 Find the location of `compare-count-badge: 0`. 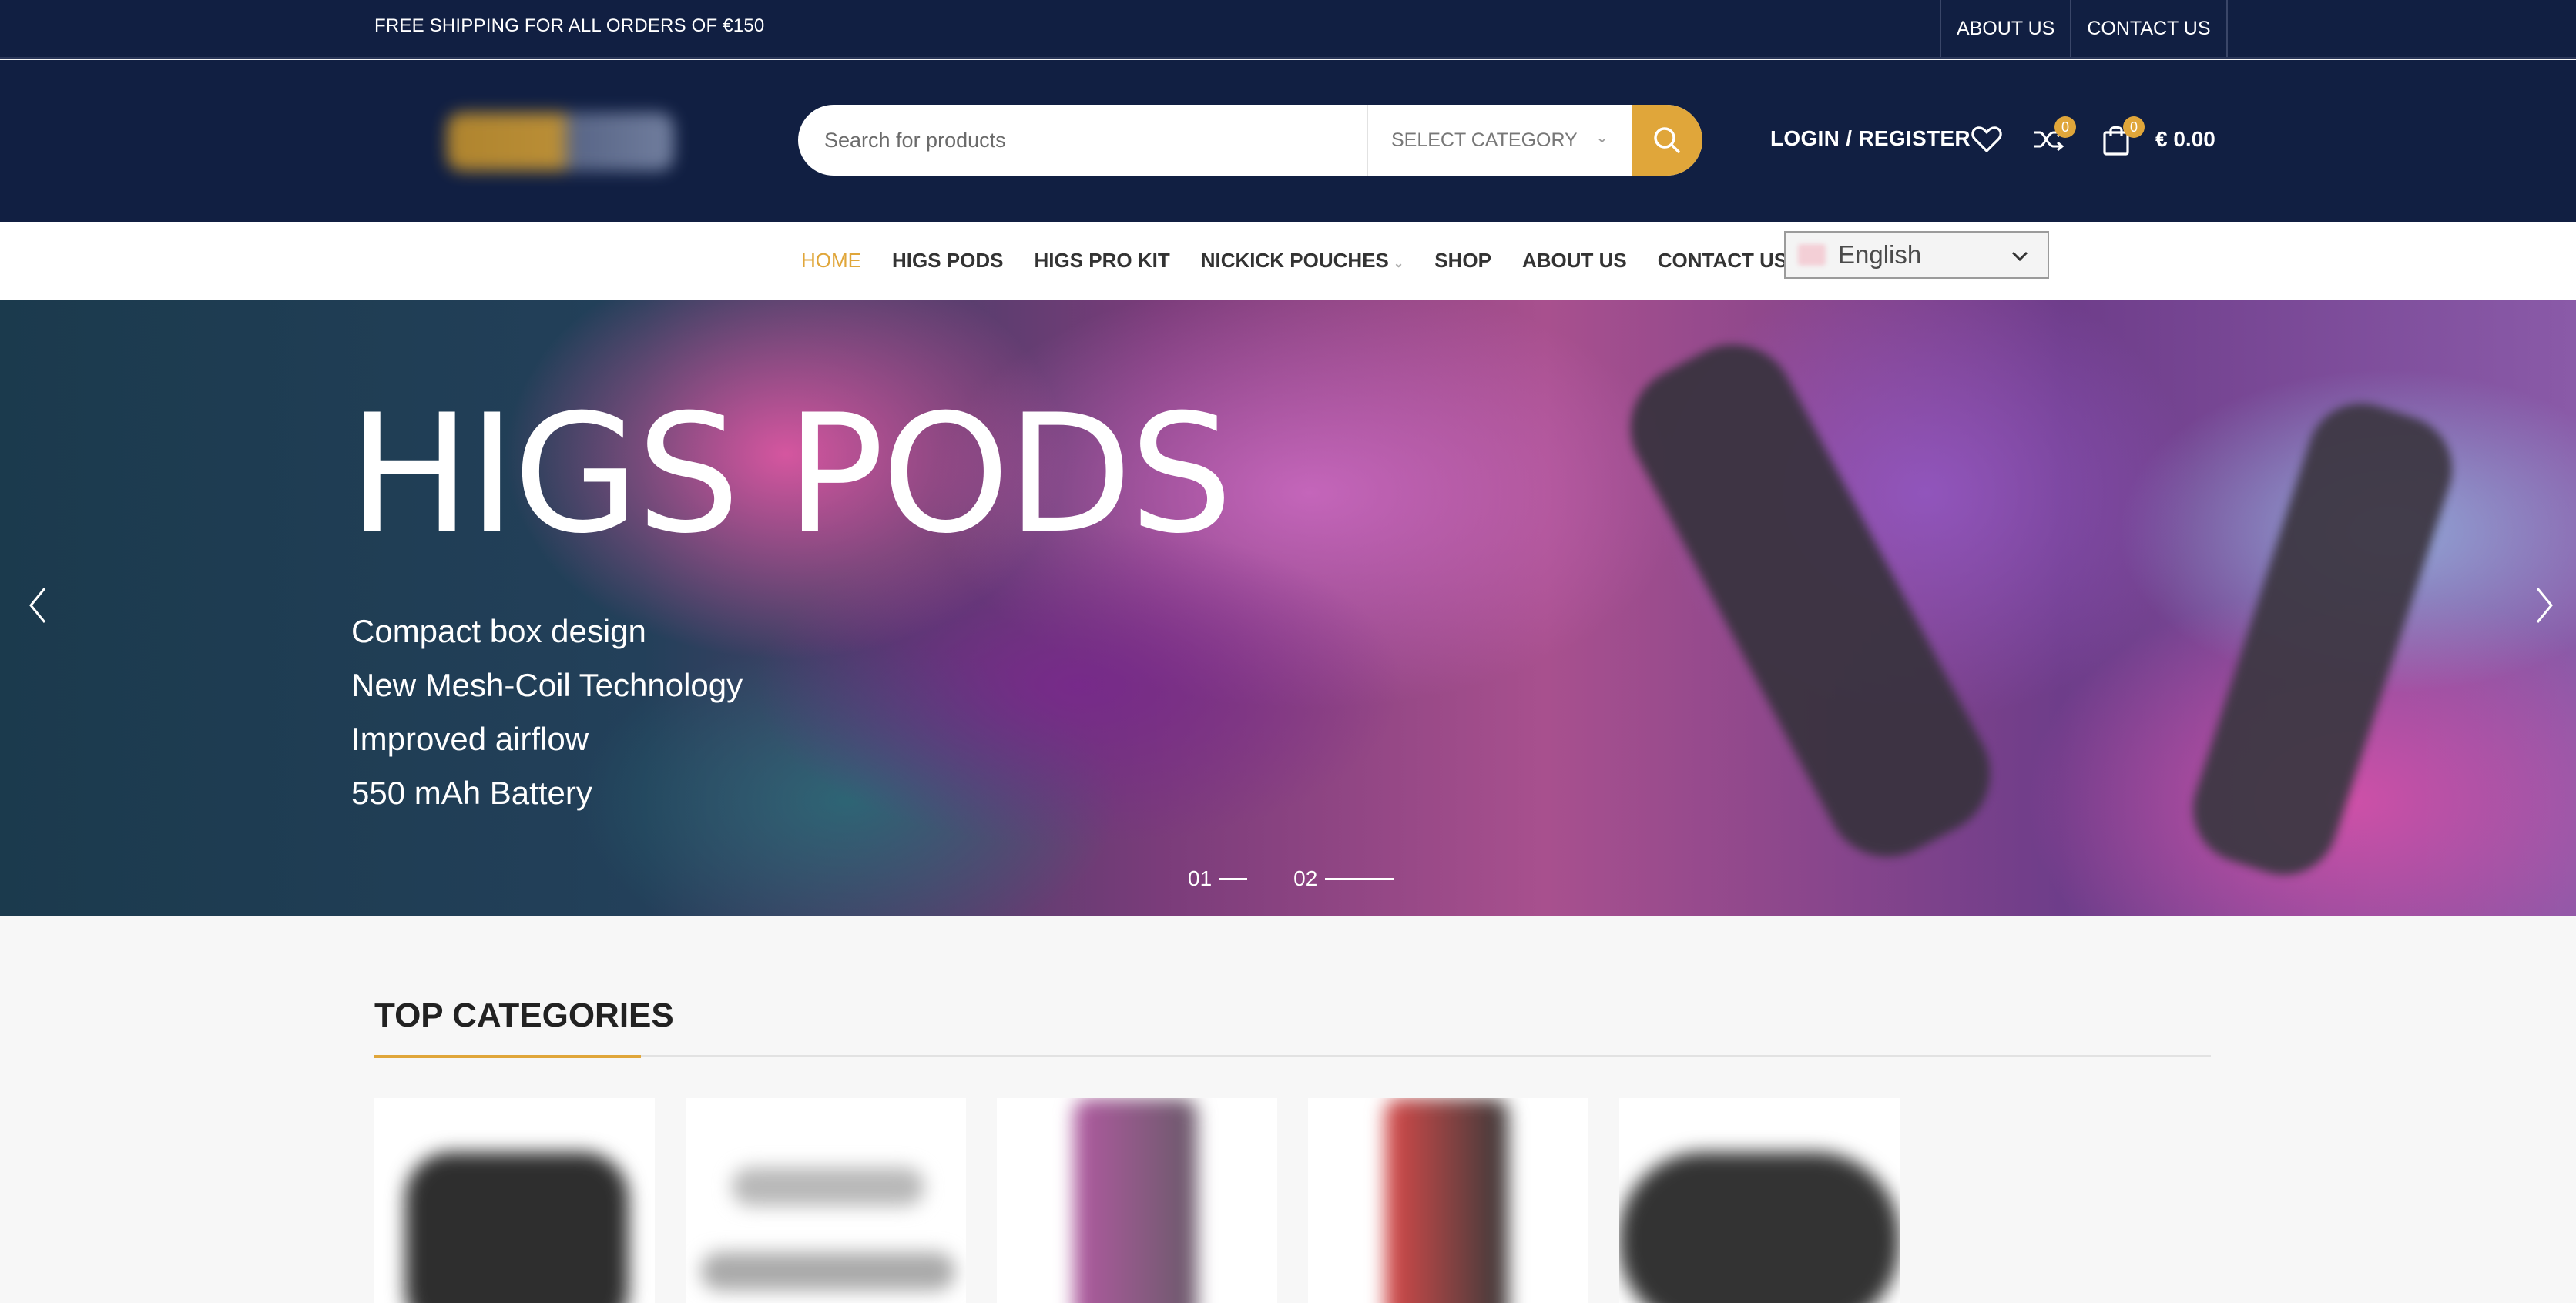

compare-count-badge: 0 is located at coordinates (2065, 127).